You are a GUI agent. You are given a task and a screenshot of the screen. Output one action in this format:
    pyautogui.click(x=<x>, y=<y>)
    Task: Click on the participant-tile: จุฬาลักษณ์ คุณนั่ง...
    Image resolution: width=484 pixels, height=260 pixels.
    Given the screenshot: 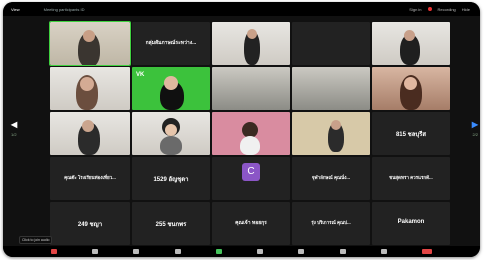 What is the action you would take?
    pyautogui.click(x=331, y=178)
    